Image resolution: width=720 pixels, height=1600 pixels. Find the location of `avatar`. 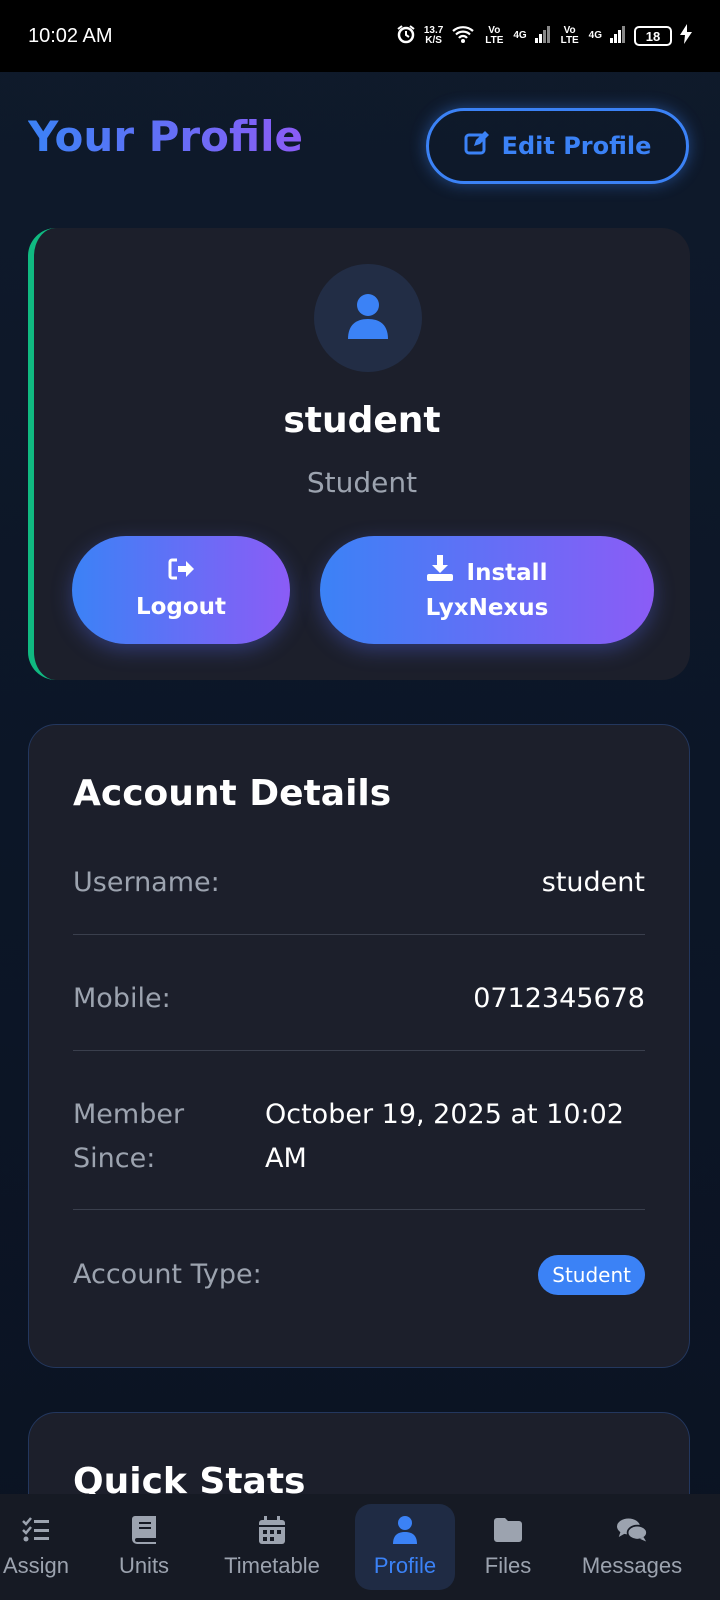

avatar is located at coordinates (368, 318).